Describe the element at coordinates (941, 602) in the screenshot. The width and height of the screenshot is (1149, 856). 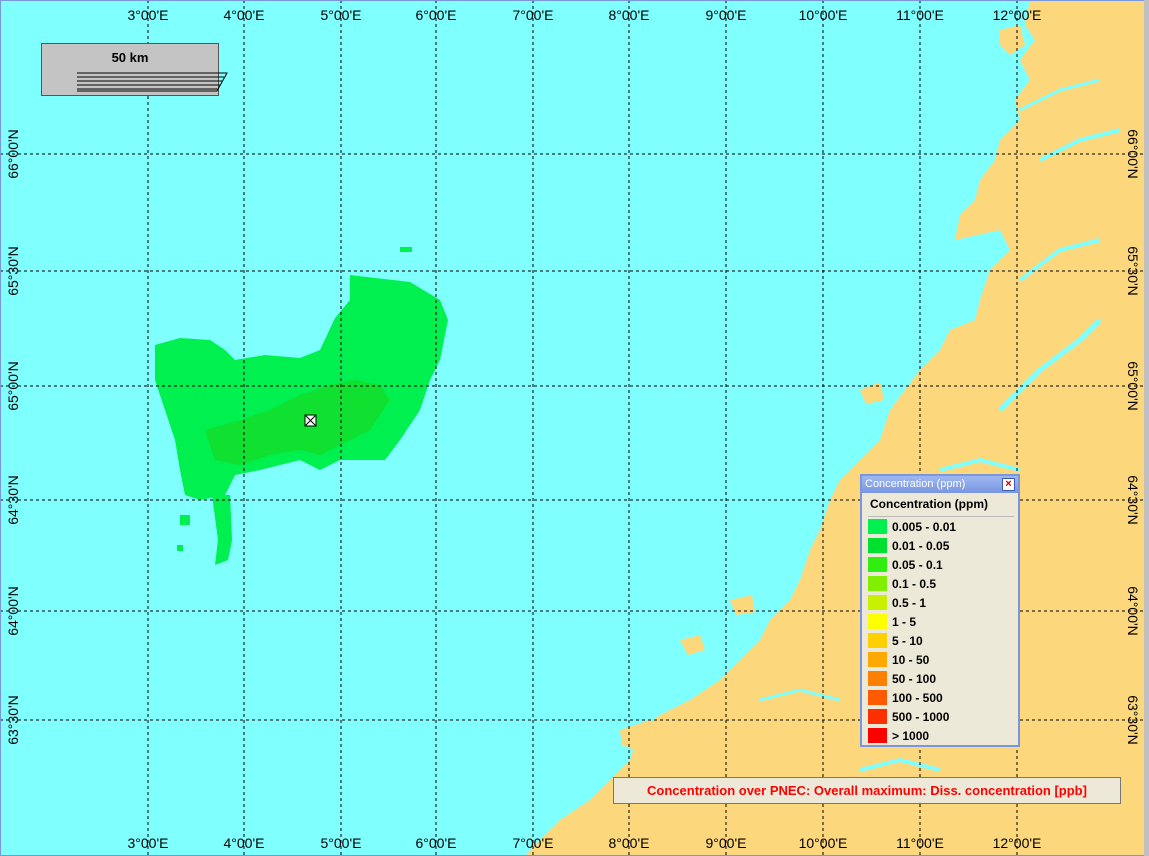
I see `legend-item: 0.5 - 1` at that location.